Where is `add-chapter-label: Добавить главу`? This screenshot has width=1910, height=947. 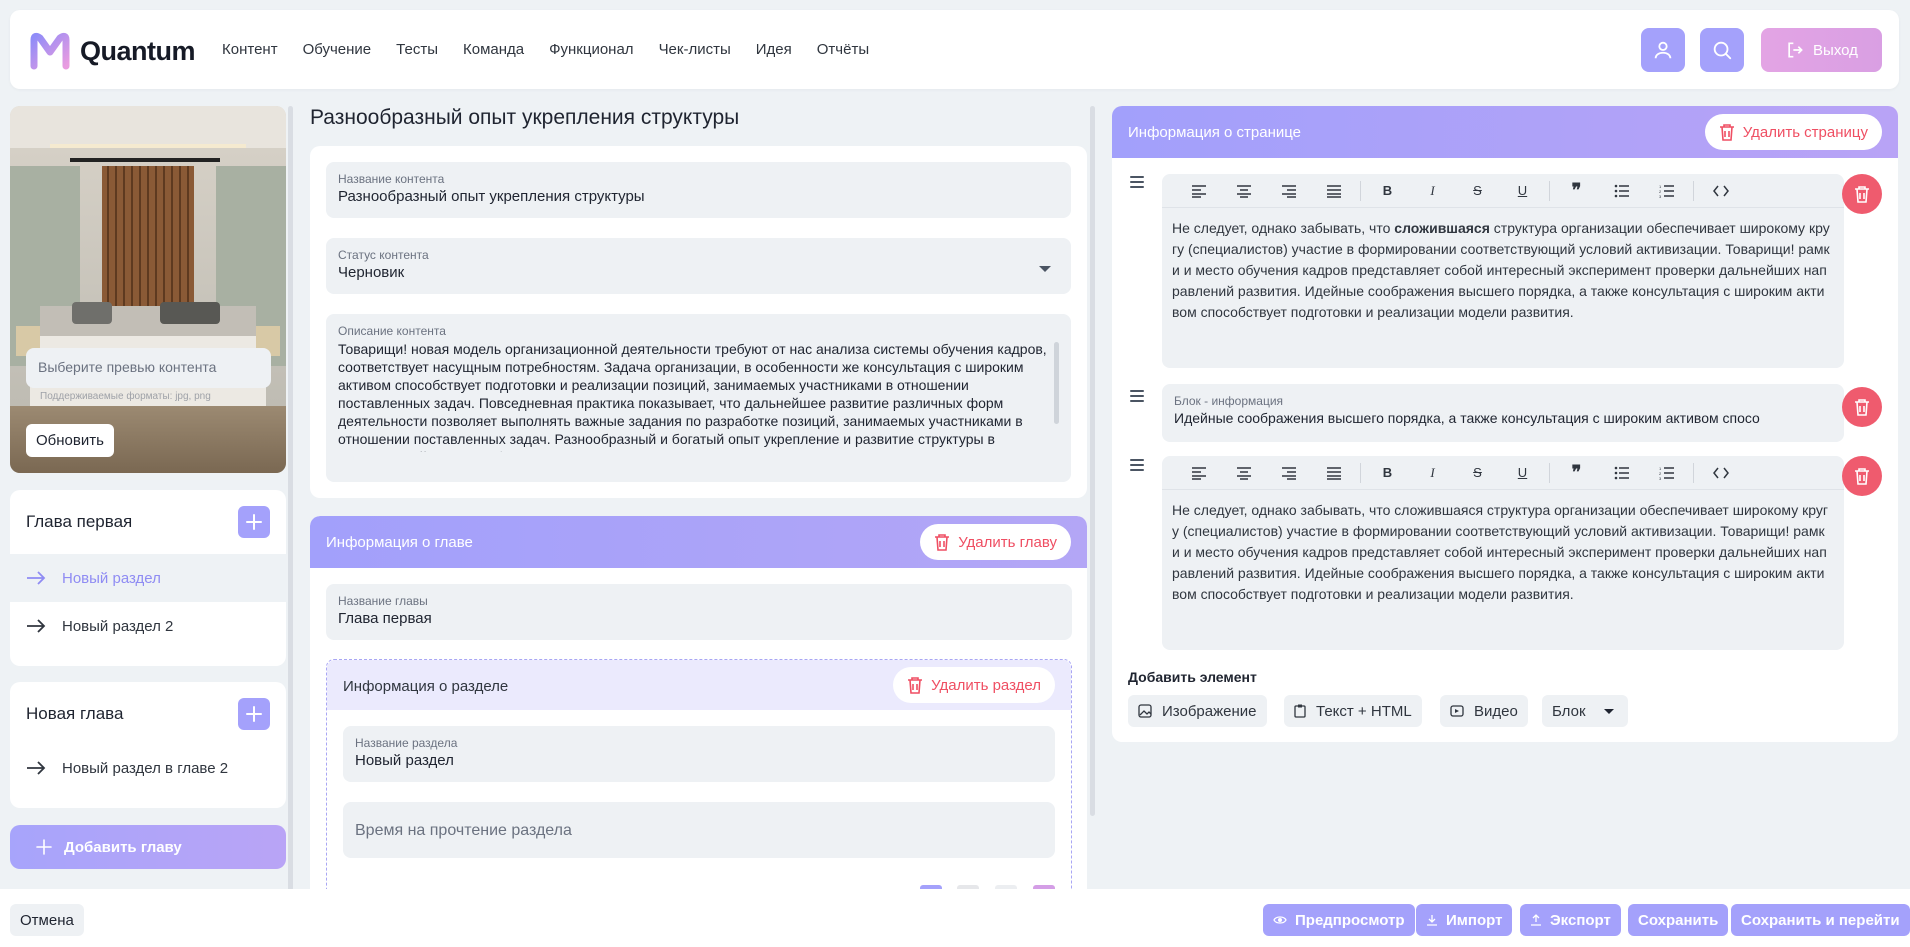 add-chapter-label: Добавить главу is located at coordinates (123, 847).